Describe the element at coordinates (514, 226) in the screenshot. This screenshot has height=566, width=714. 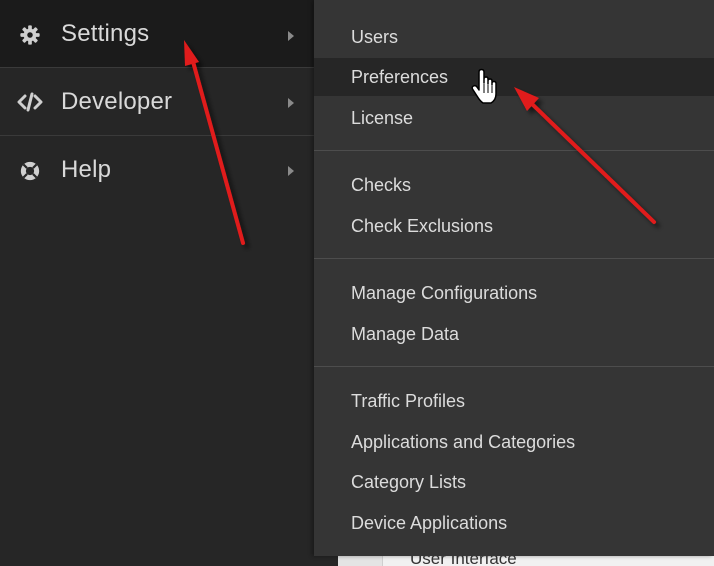
I see `menu-item-check-exclusions: Check Exclusions` at that location.